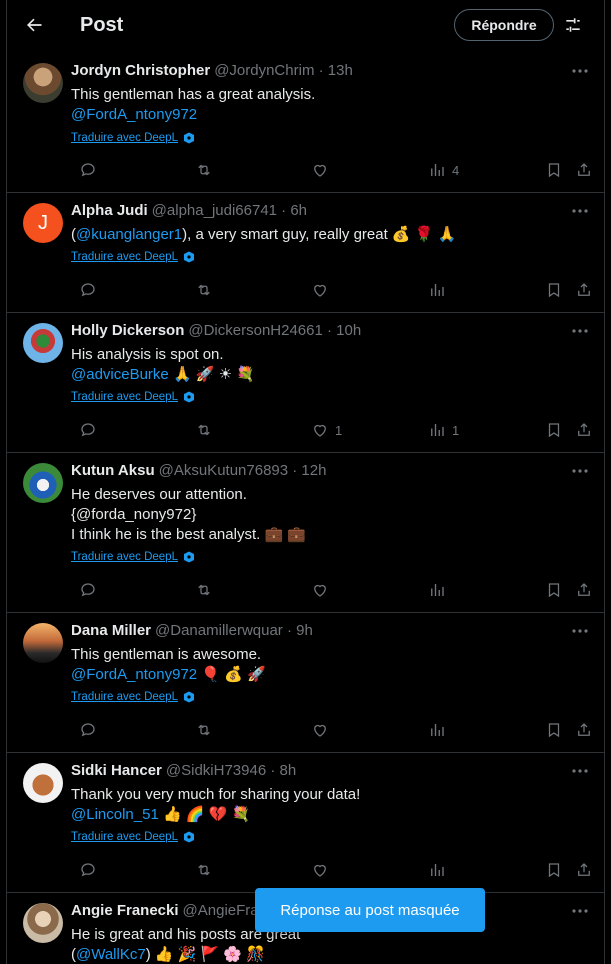  I want to click on reply-button: Répondre, so click(504, 25).